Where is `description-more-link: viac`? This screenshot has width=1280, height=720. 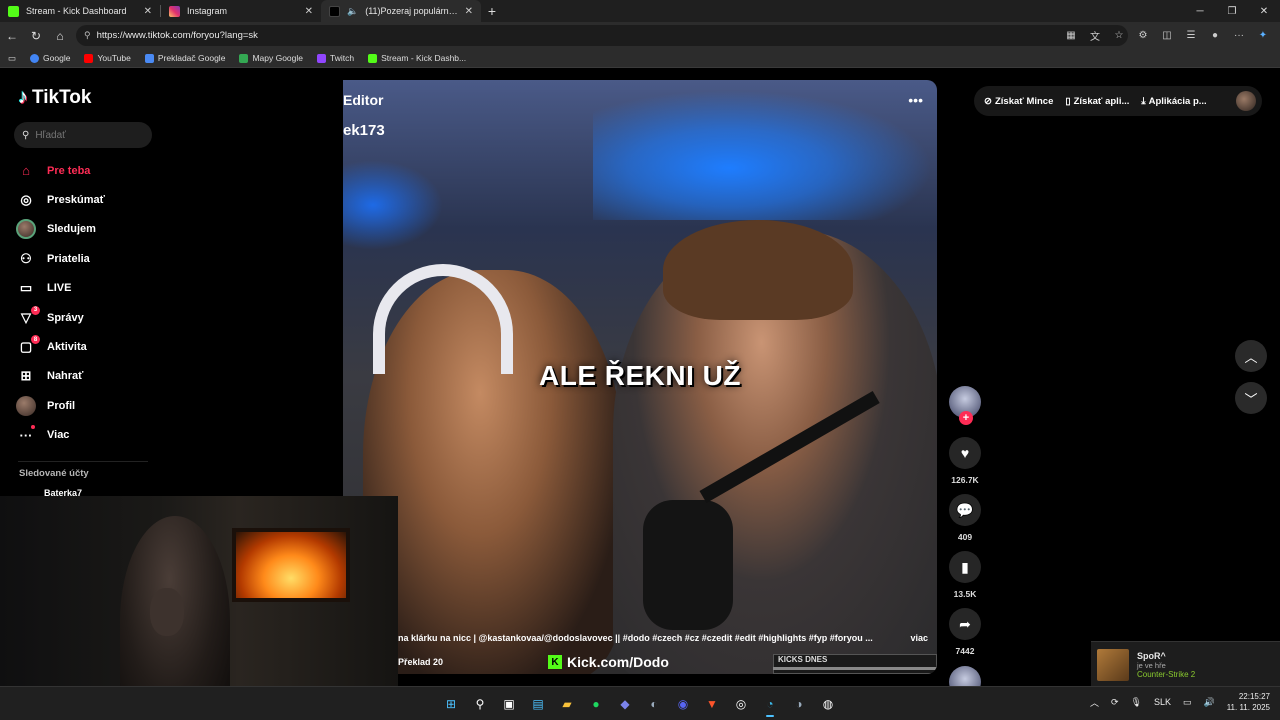 description-more-link: viac is located at coordinates (919, 638).